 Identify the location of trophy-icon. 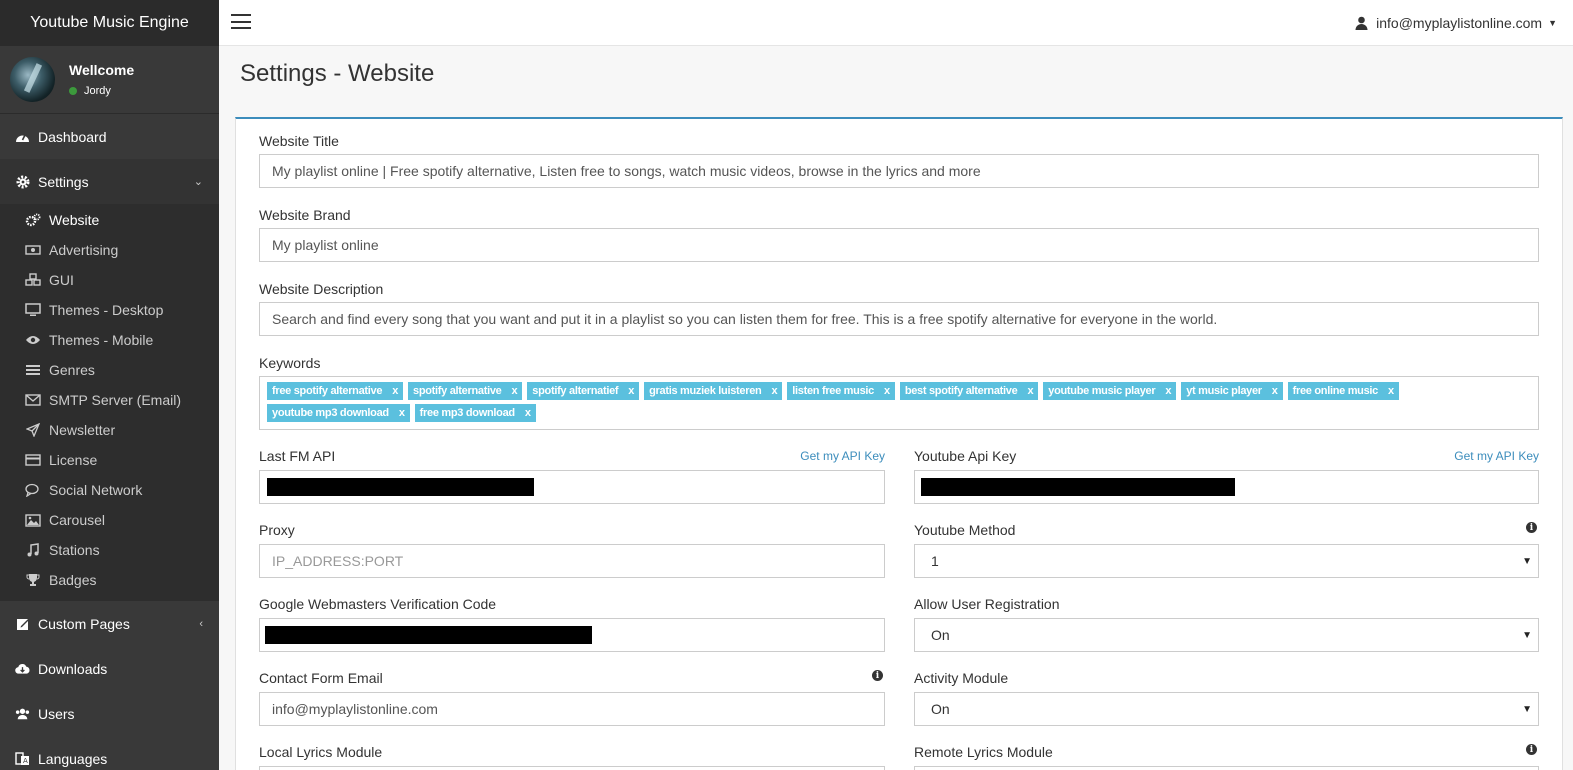
(33, 580).